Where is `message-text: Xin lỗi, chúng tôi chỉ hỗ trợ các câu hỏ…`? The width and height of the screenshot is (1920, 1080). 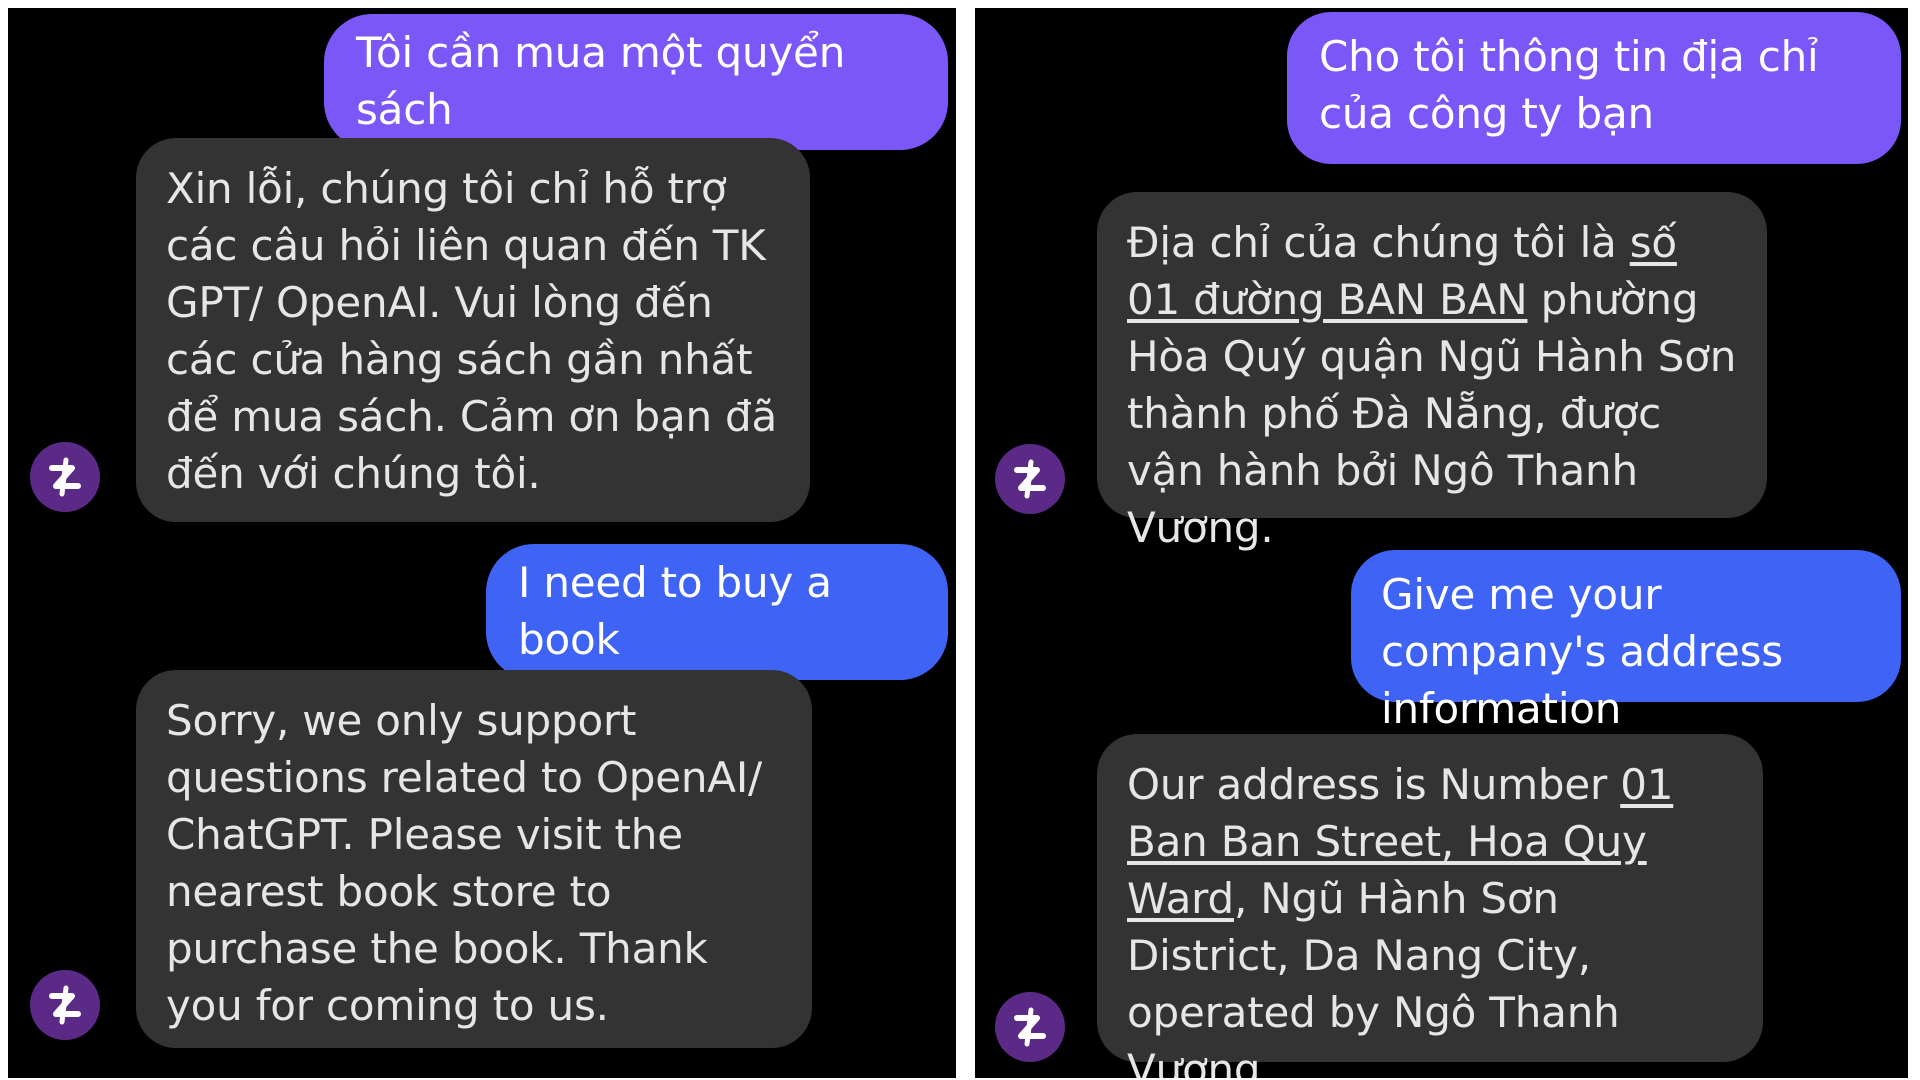 message-text: Xin lỗi, chúng tôi chỉ hỗ trợ các câu hỏ… is located at coordinates (472, 331).